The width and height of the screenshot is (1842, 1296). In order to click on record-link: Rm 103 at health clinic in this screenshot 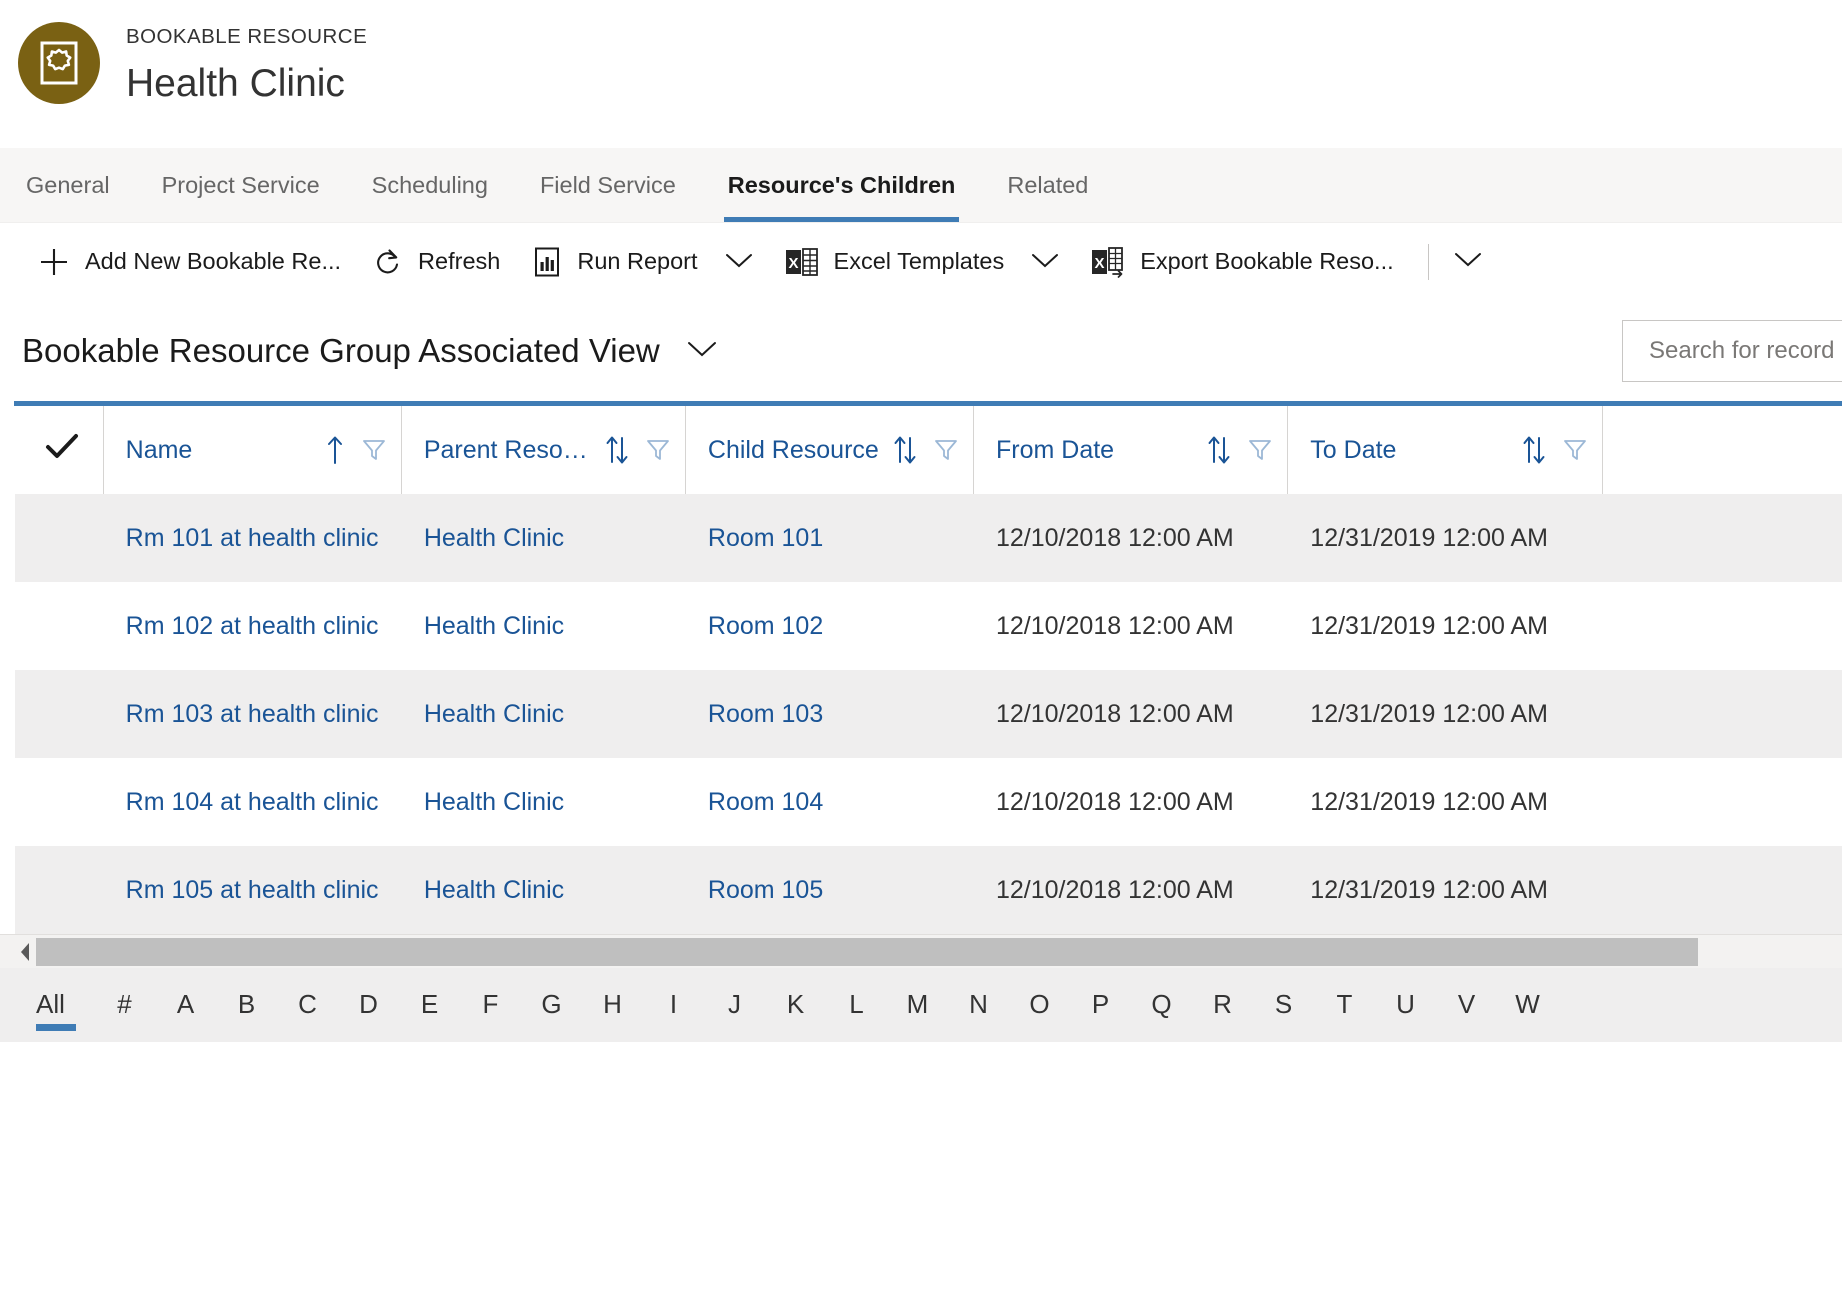, I will do `click(252, 714)`.